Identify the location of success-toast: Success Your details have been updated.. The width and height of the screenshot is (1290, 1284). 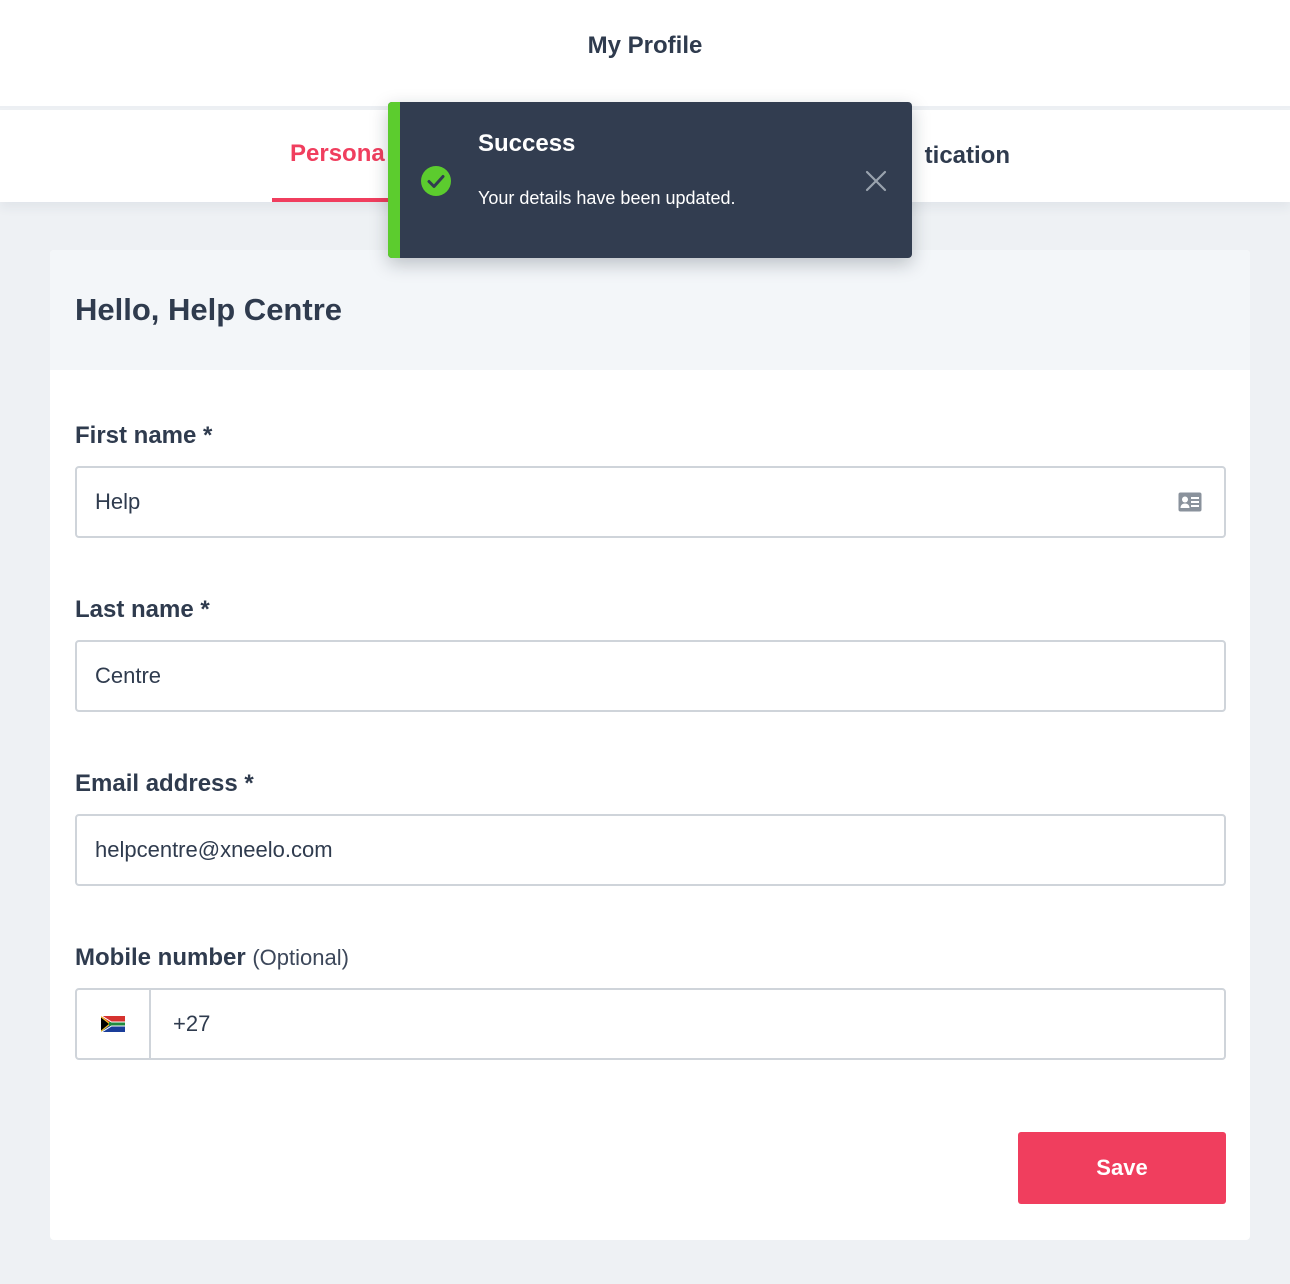
(650, 180).